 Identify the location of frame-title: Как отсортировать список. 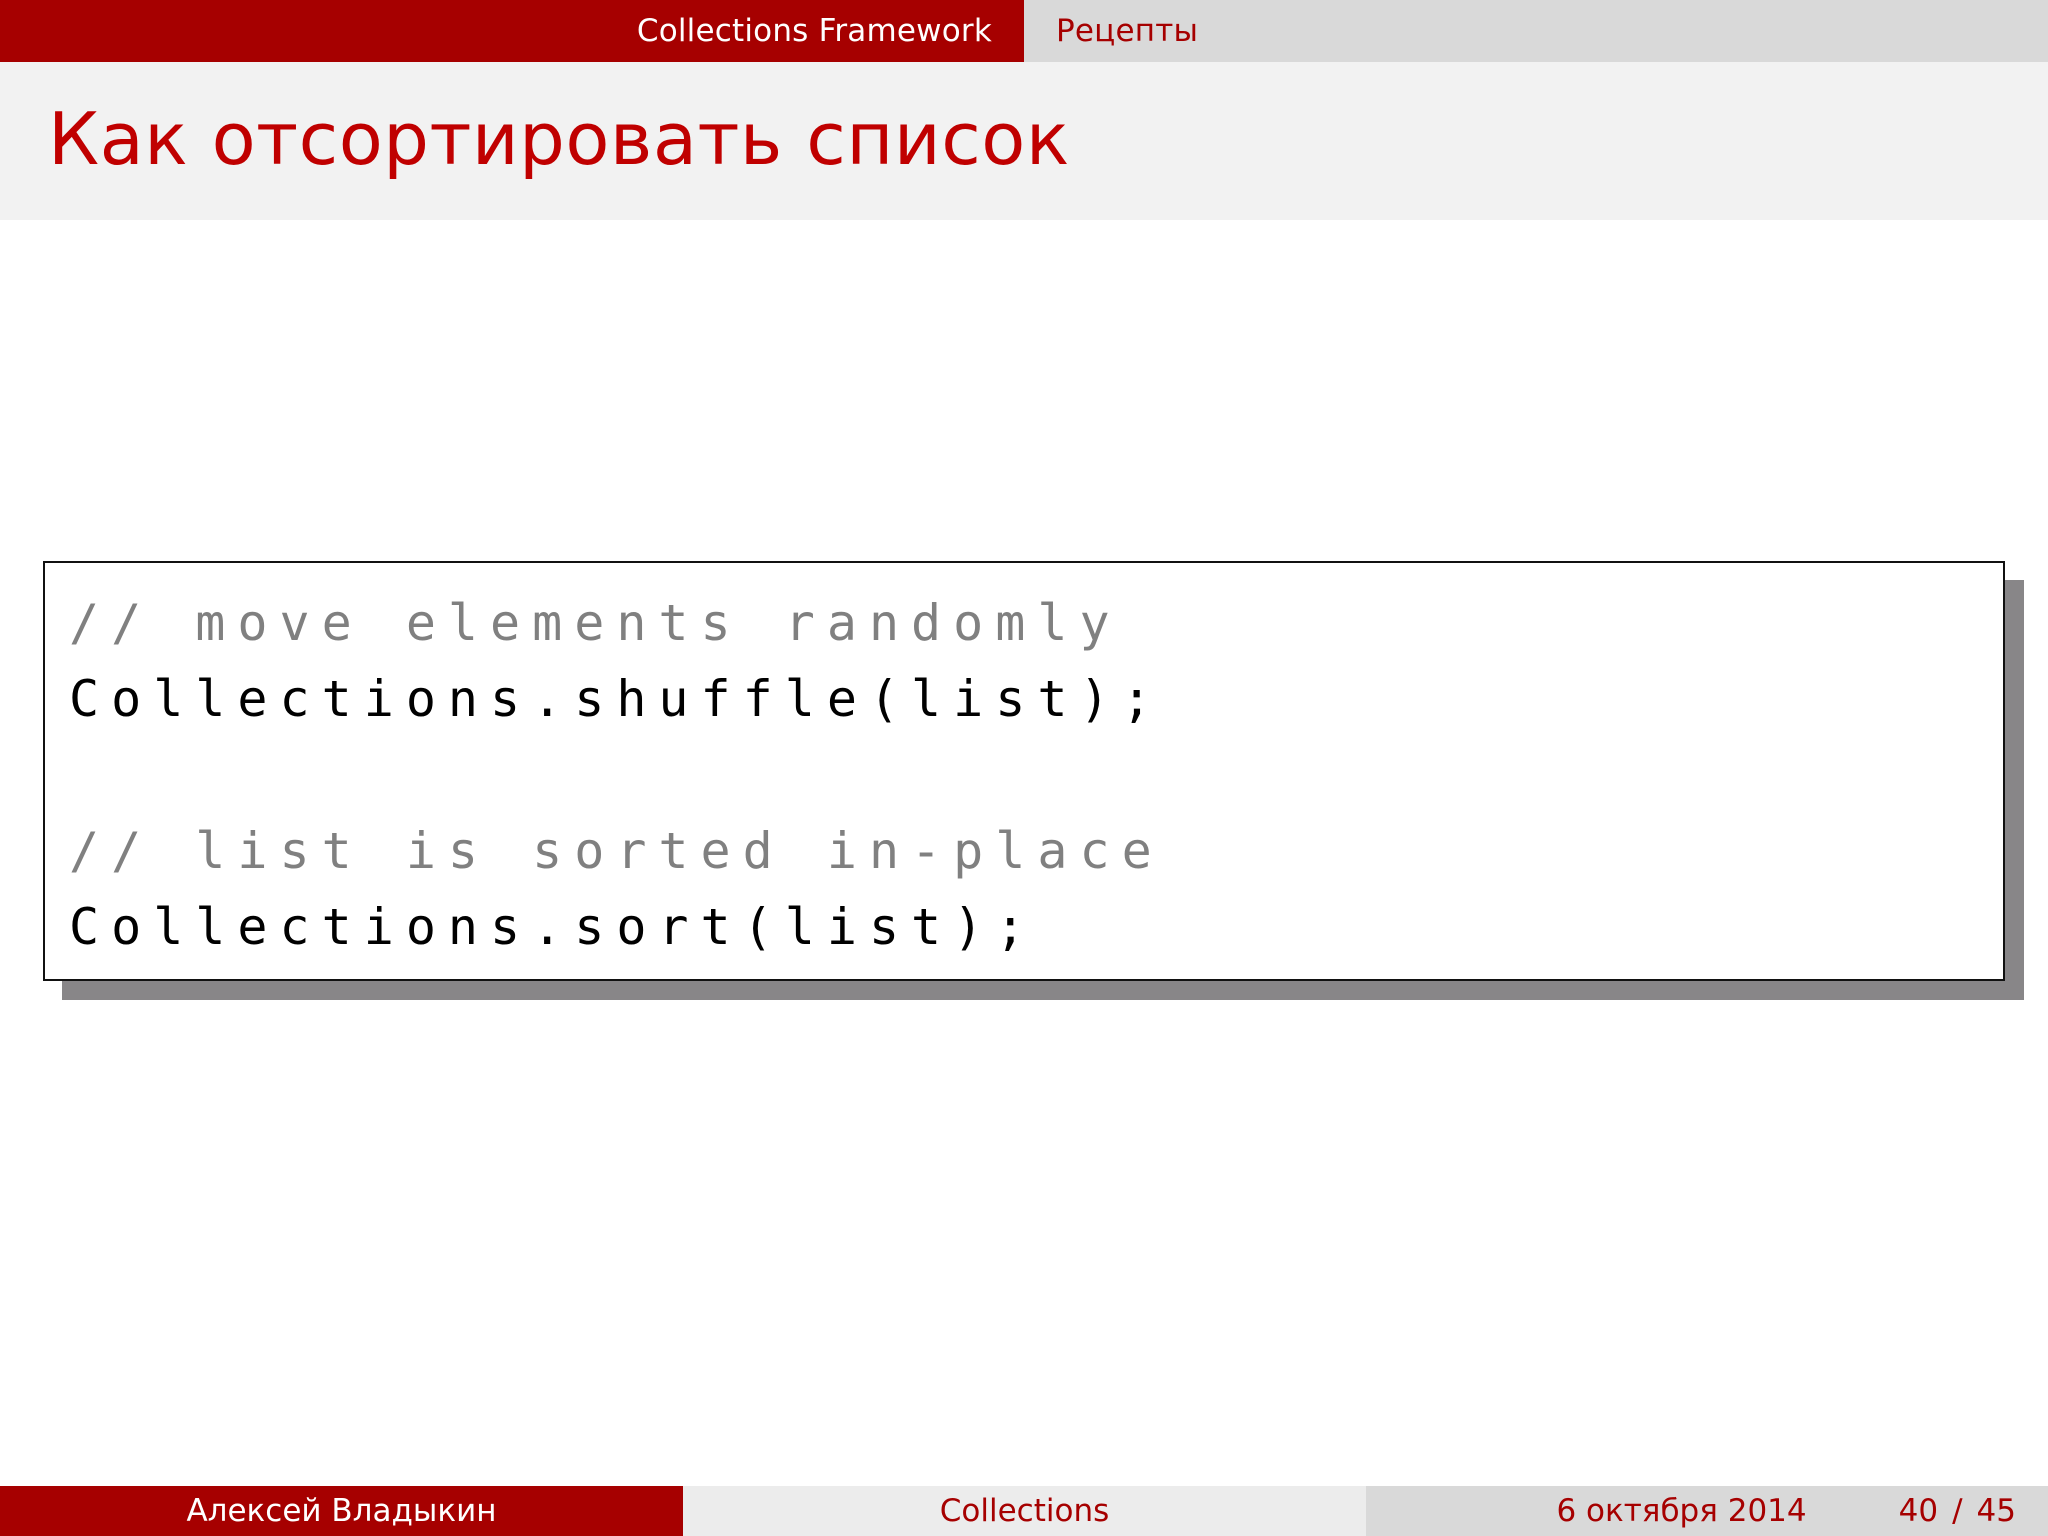
(559, 139).